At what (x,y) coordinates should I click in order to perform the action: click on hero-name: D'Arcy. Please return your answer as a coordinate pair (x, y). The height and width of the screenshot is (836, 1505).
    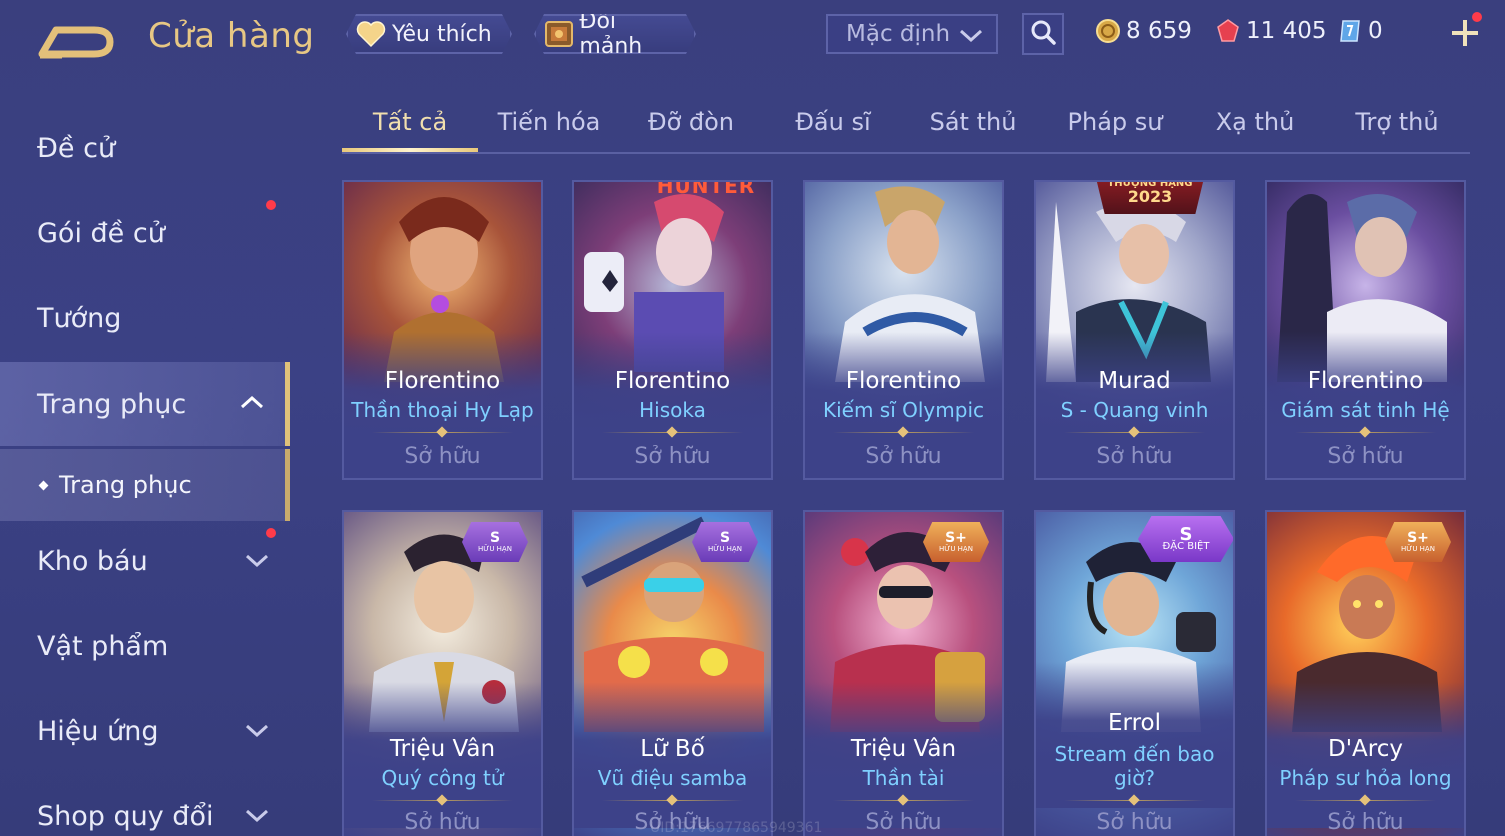
    Looking at the image, I should click on (1365, 749).